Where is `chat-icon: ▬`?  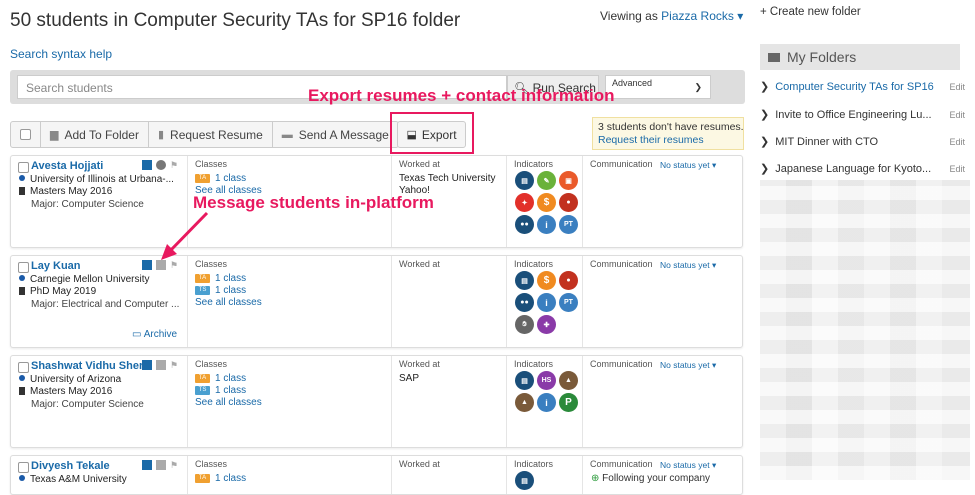
chat-icon: ▬ is located at coordinates (287, 134).